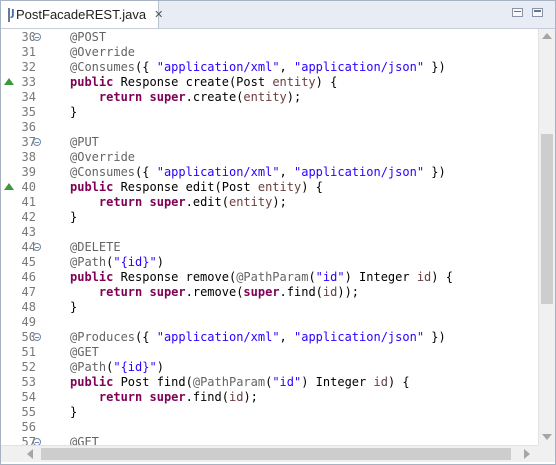  I want to click on code-line: 33 public Response create(Post entity) {, so click(269, 82).